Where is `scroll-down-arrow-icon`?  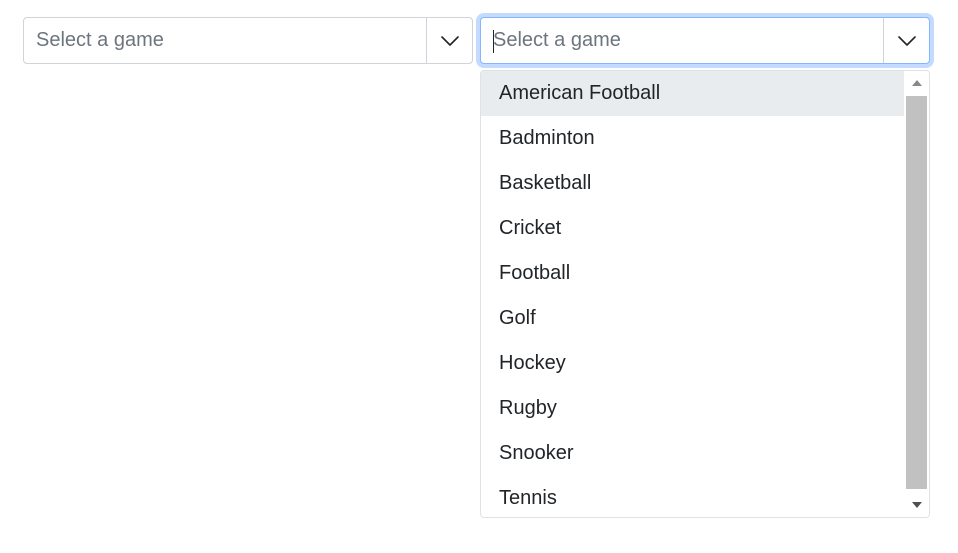
scroll-down-arrow-icon is located at coordinates (916, 505).